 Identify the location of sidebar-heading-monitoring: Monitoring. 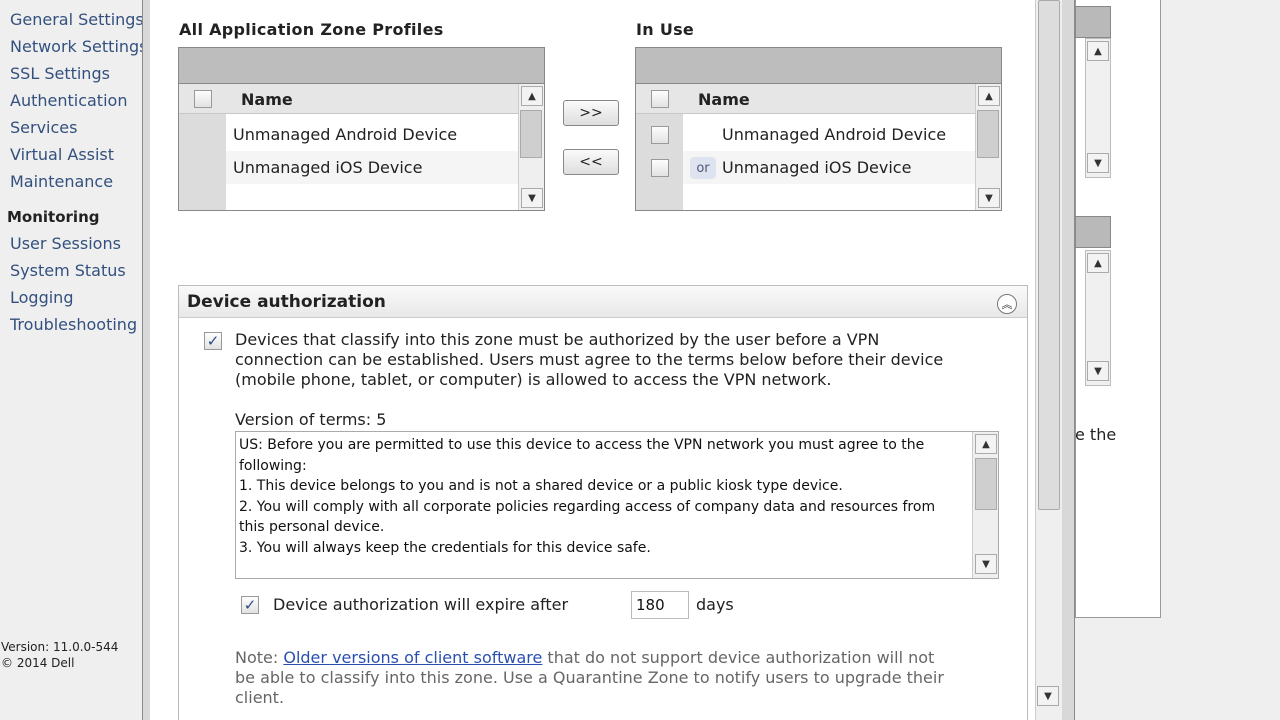
(53, 217).